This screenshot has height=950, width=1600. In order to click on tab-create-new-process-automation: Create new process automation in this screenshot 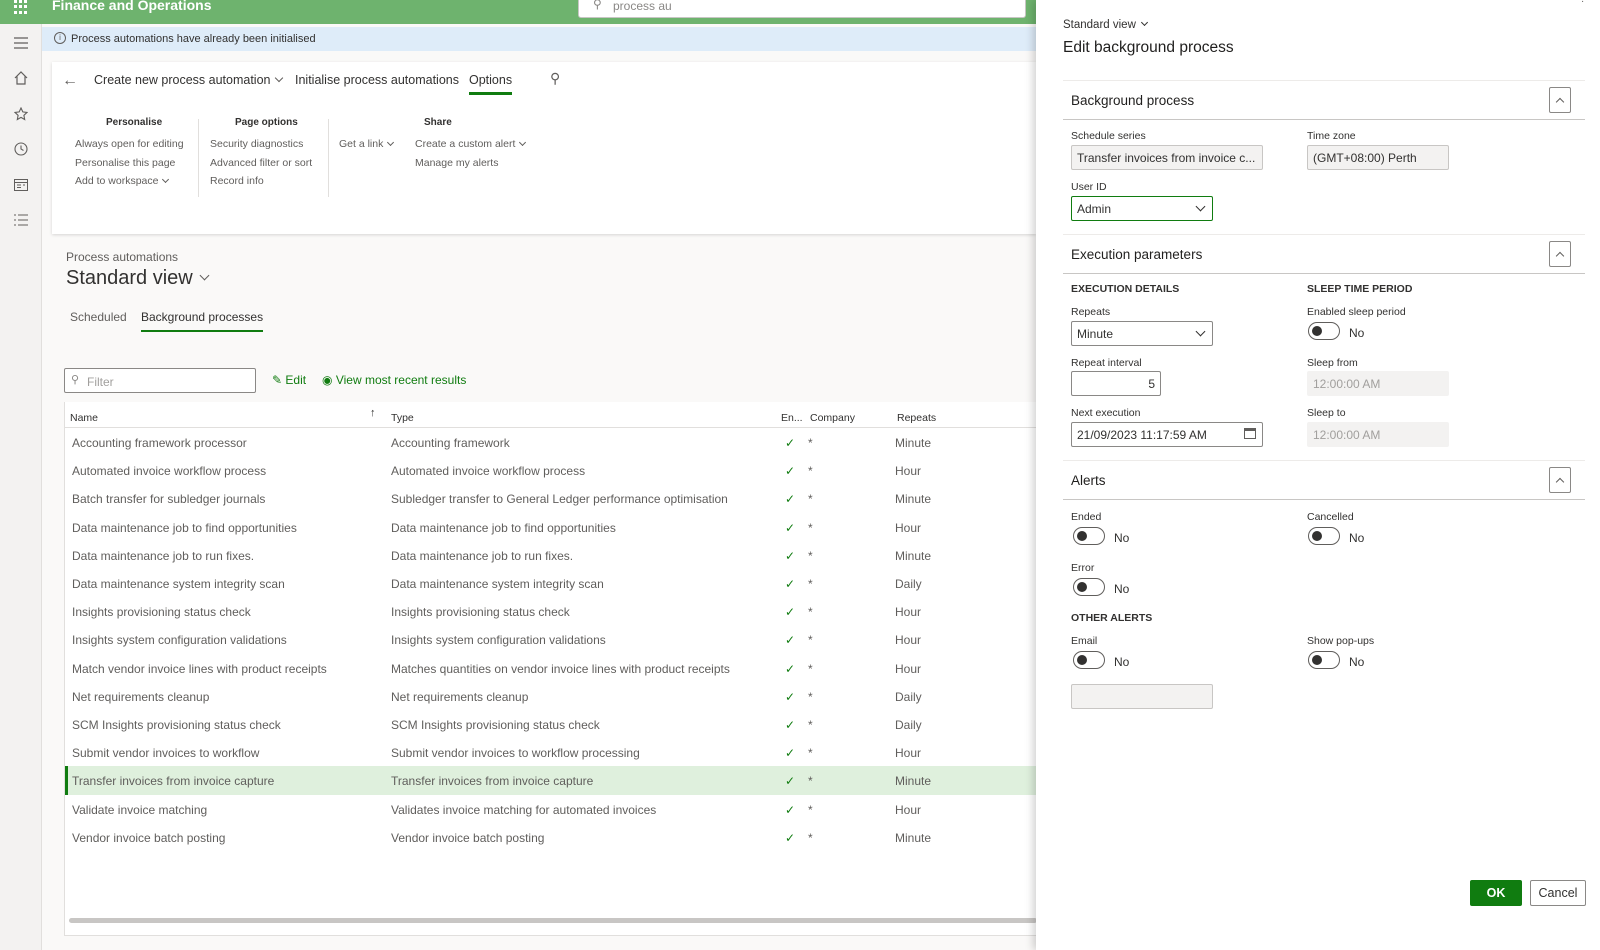, I will do `click(189, 80)`.